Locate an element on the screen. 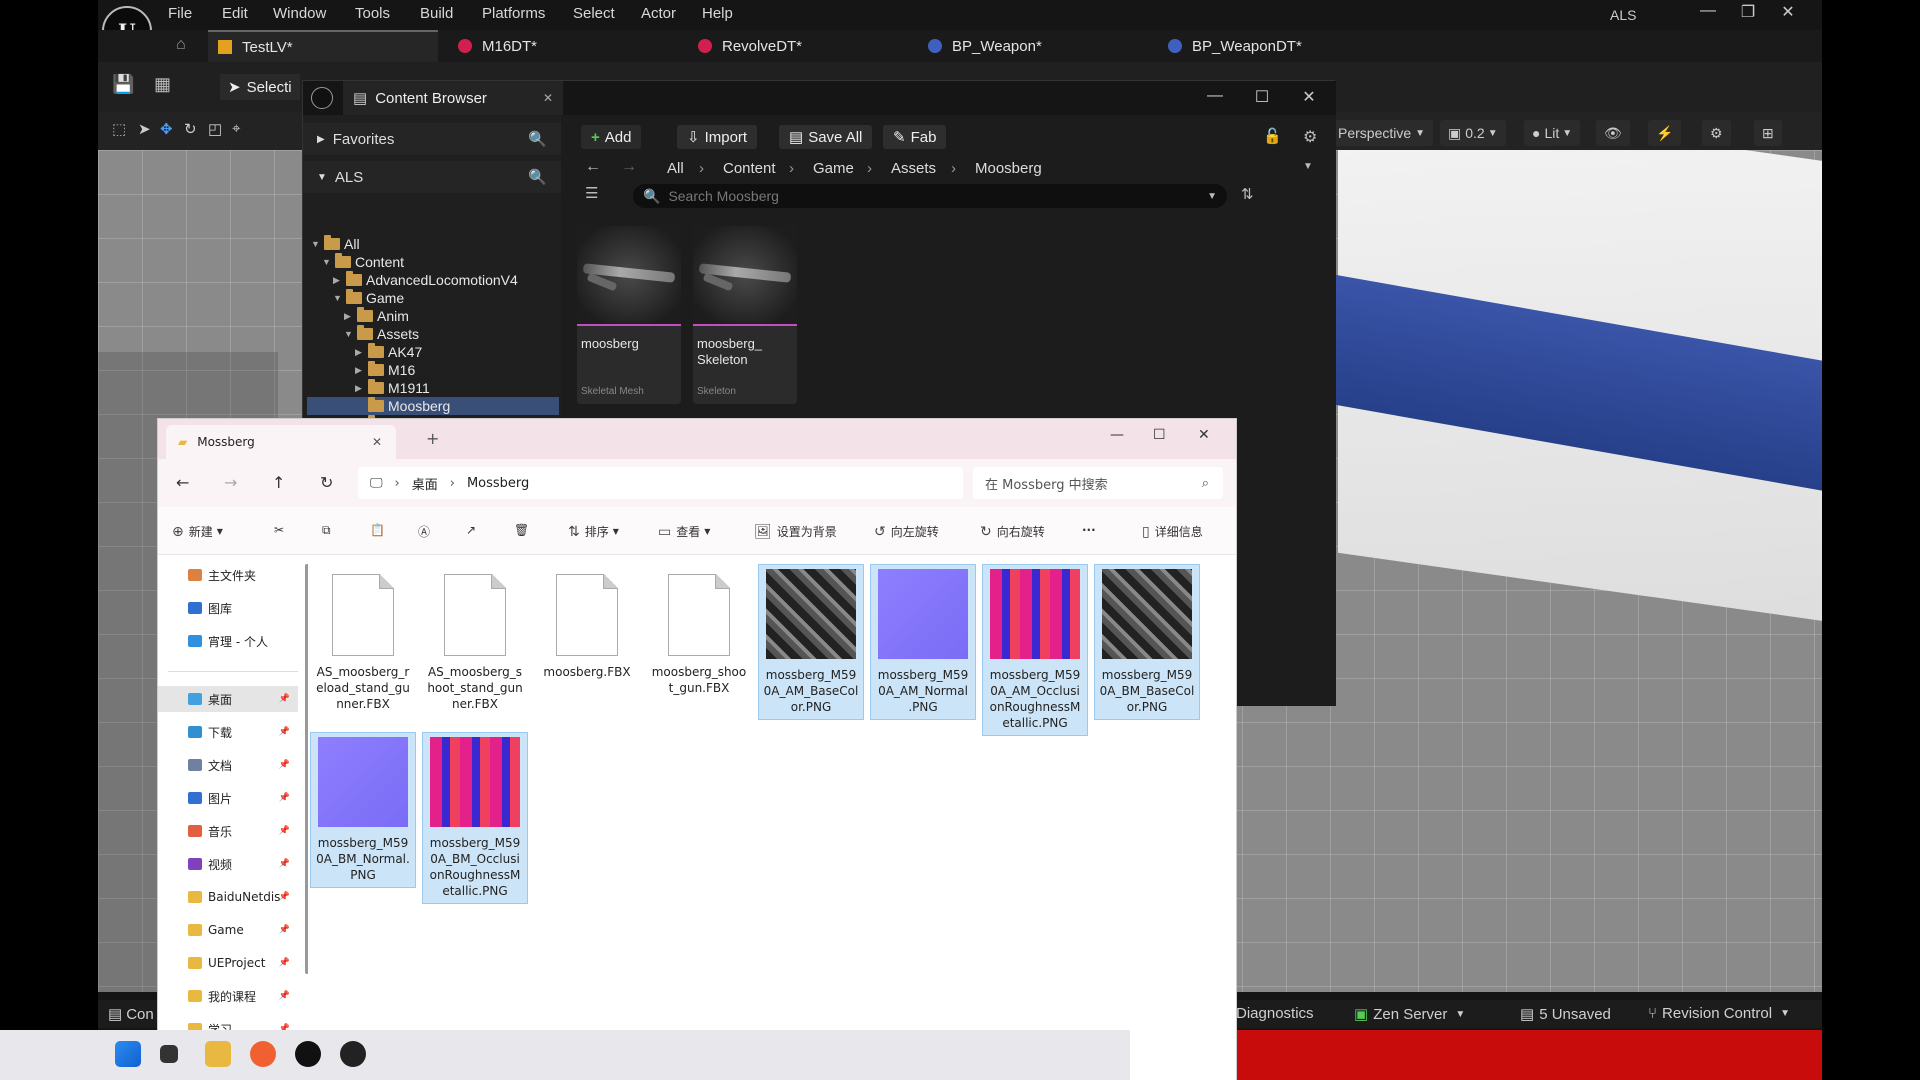  nav-item: 图片 📌 is located at coordinates (228, 798).